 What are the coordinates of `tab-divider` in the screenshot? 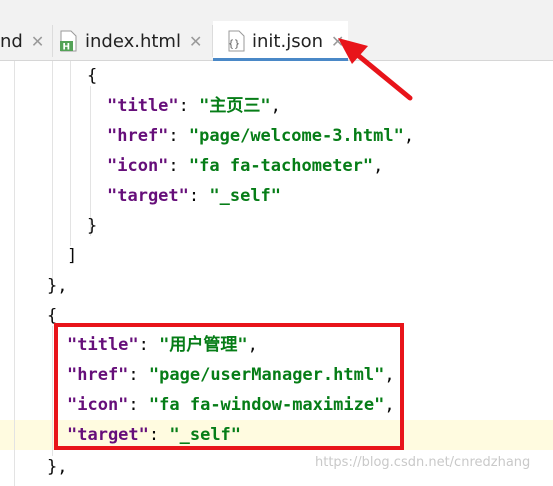 It's located at (52, 41).